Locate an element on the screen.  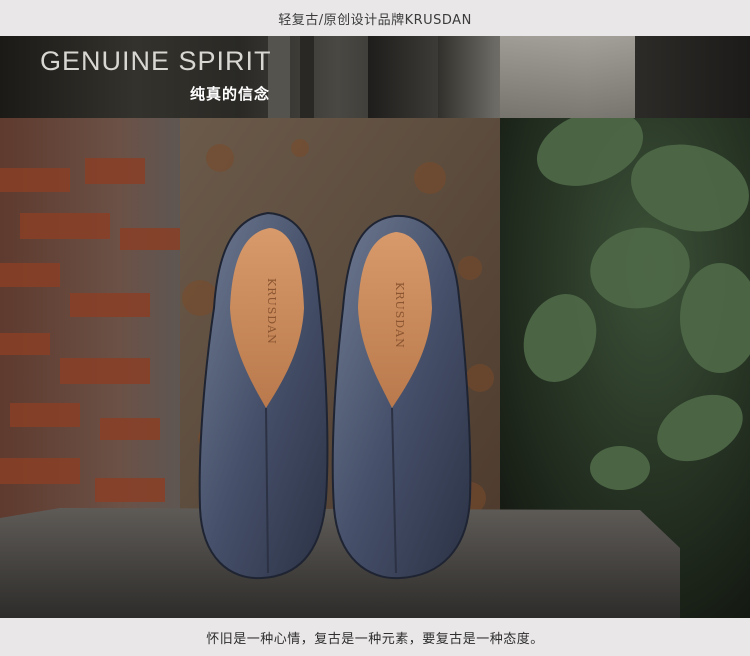
bottom-caption-bar: 怀旧是一种心情，复古是一种元素，要复古是一种态度。 is located at coordinates (375, 637).